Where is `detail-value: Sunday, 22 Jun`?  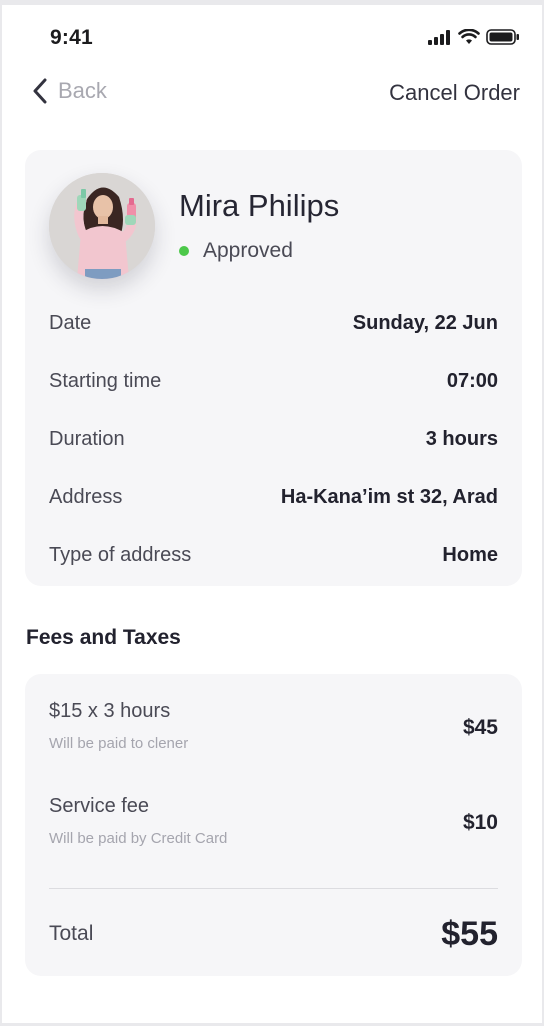
detail-value: Sunday, 22 Jun is located at coordinates (425, 322).